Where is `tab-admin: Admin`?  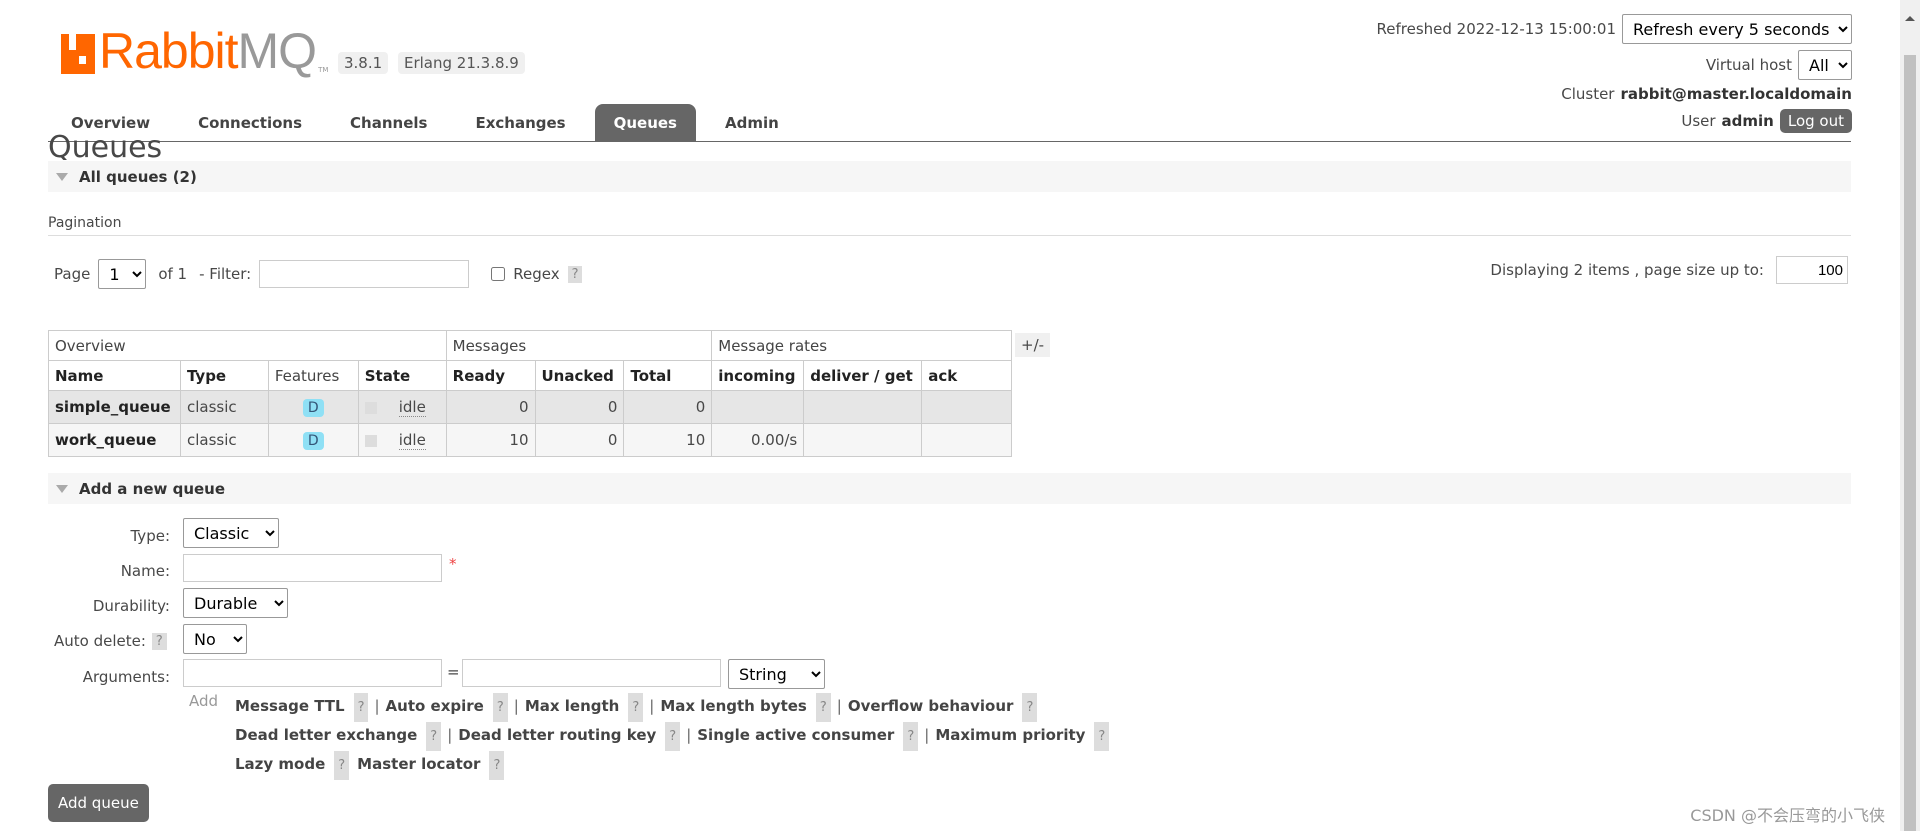 tab-admin: Admin is located at coordinates (752, 122).